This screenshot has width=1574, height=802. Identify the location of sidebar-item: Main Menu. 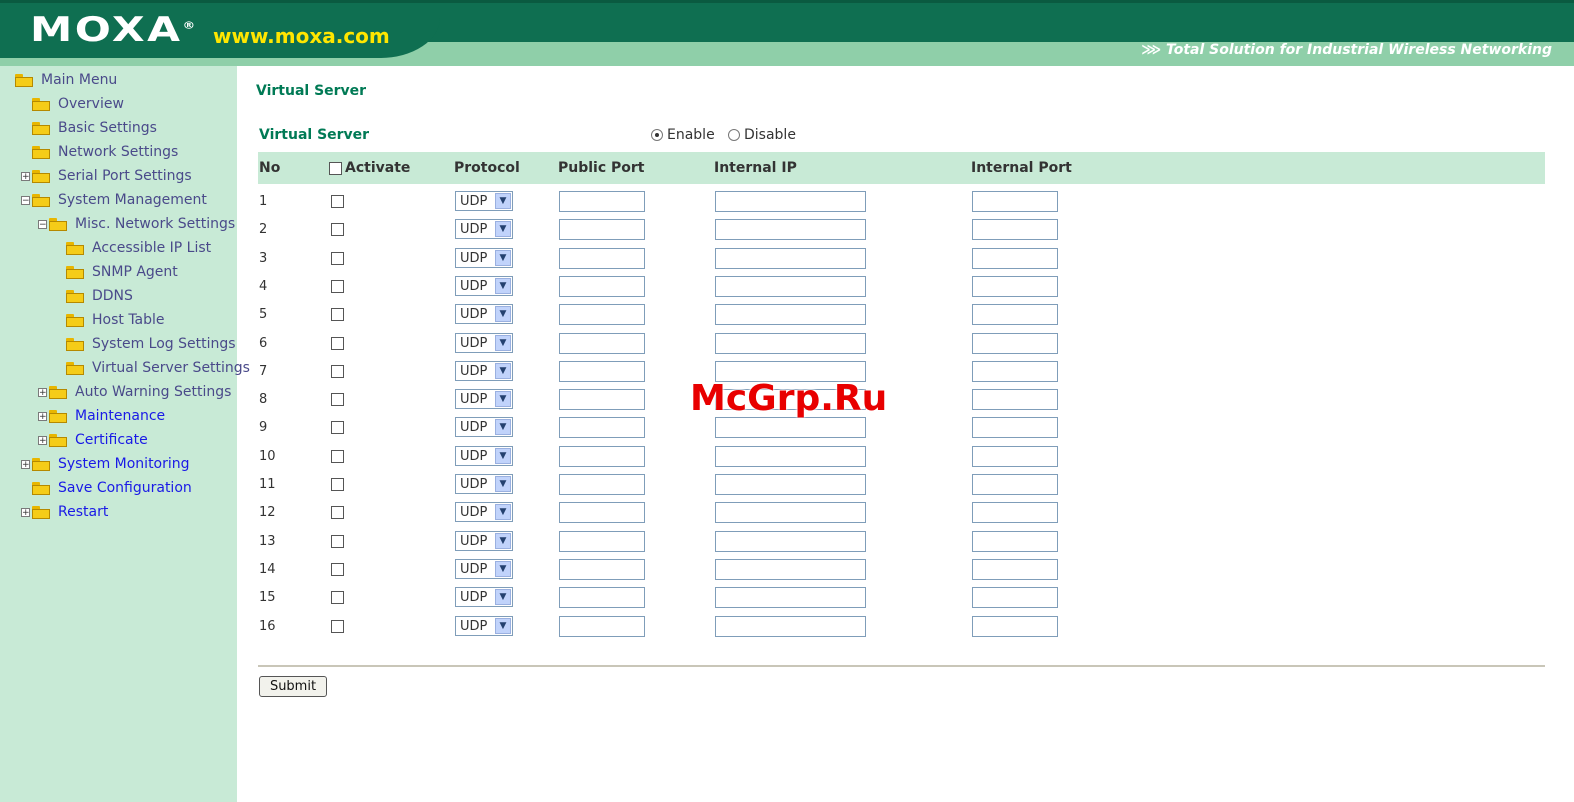
(60, 80).